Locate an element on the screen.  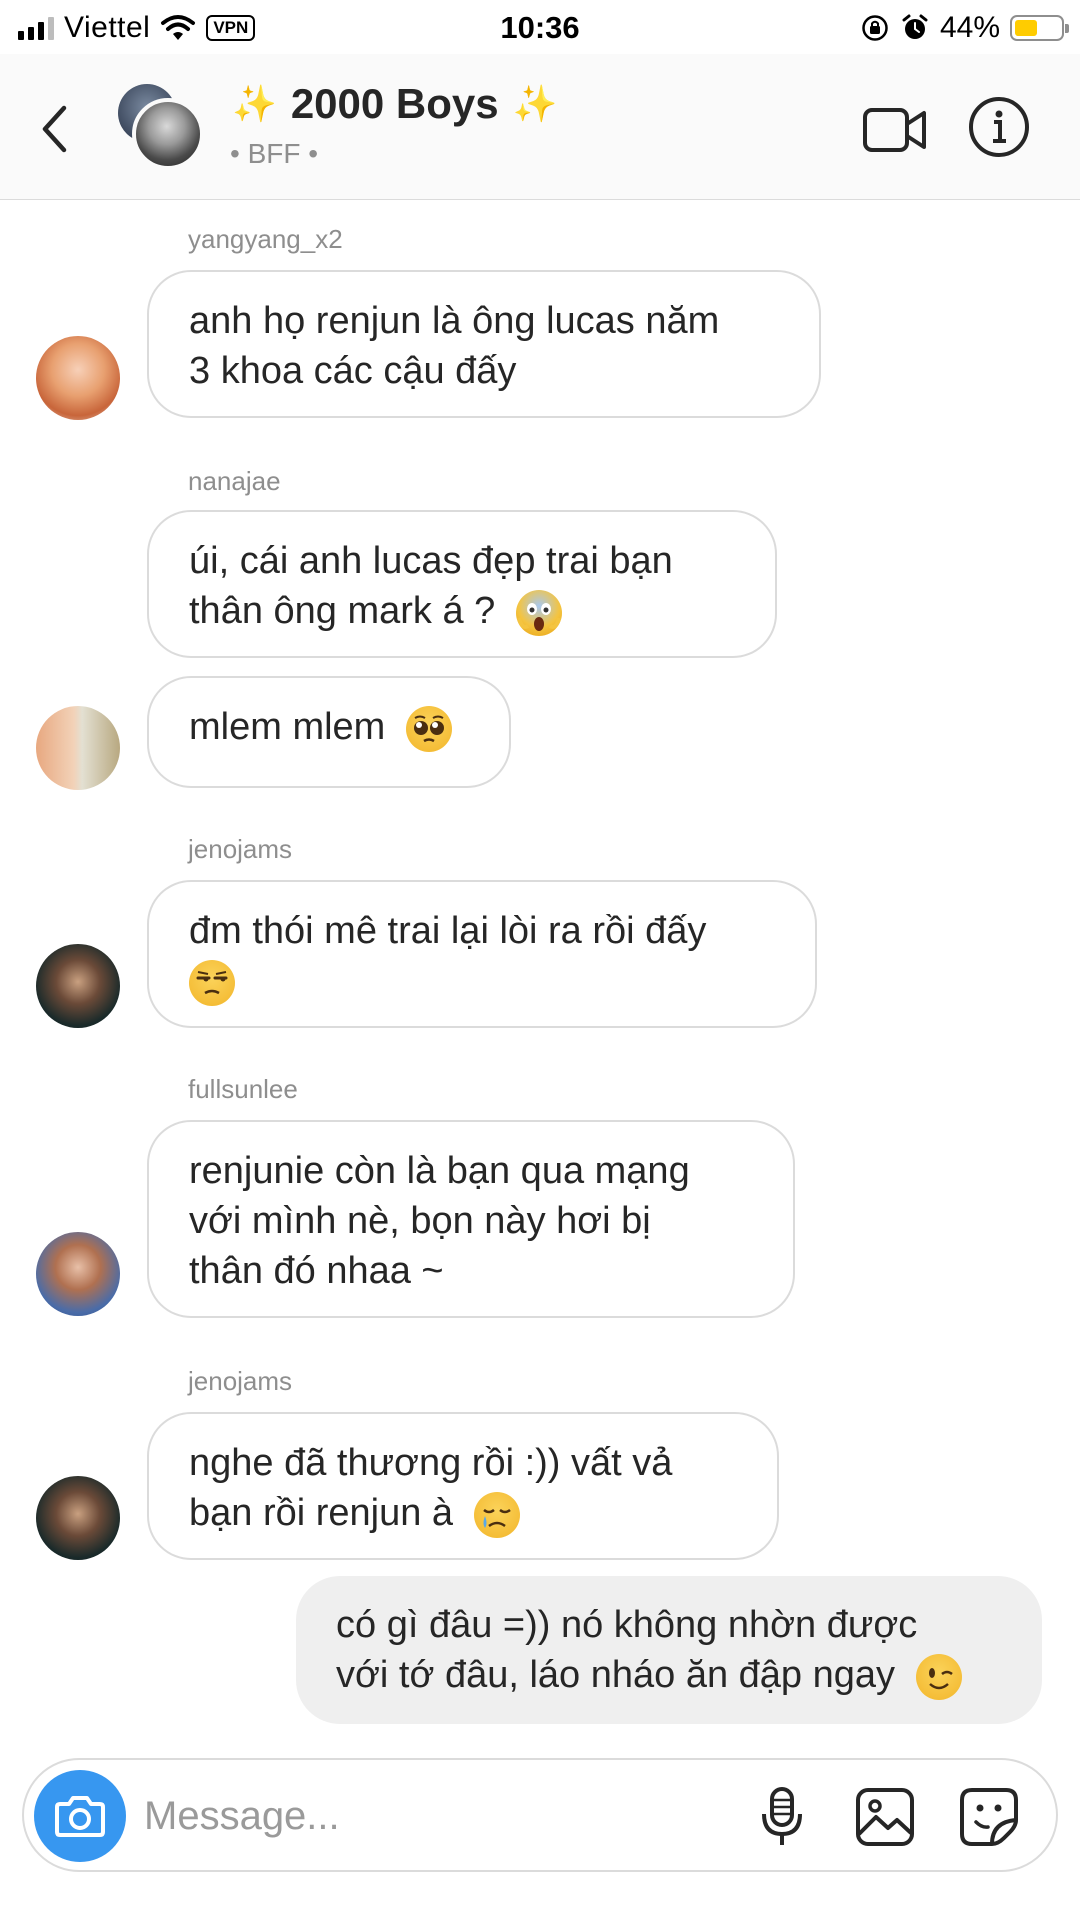
message-line: đm thói mê trai lại lòi ra rồi đấy is located at coordinates (448, 931).